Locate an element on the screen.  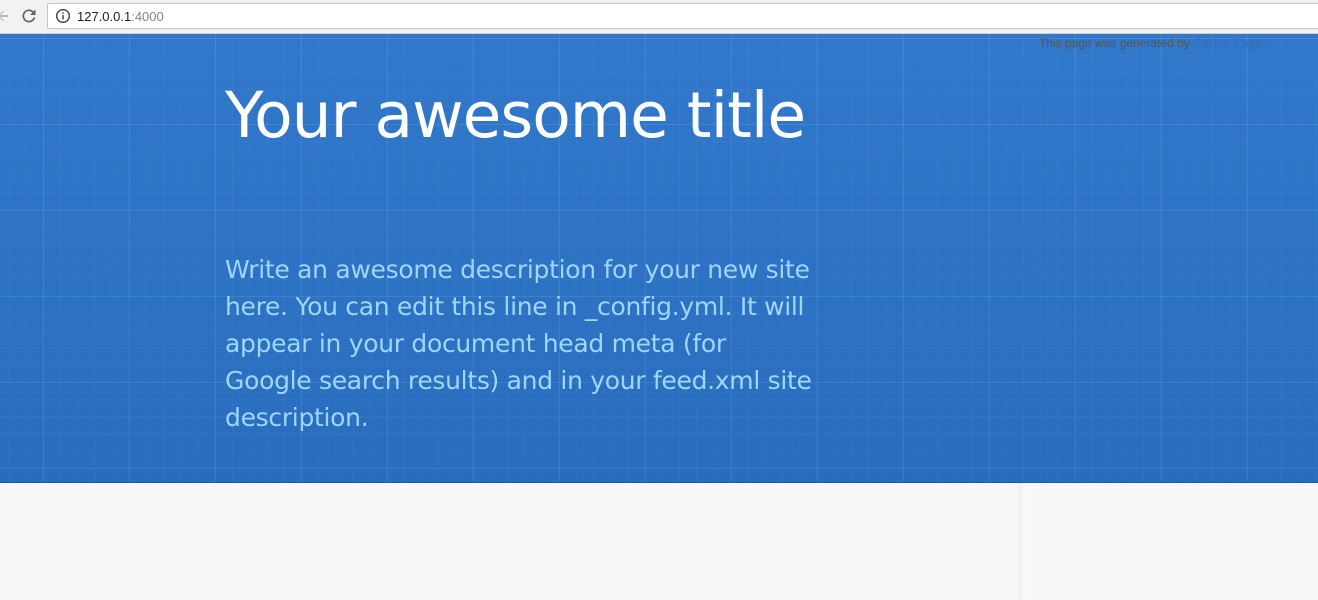
credits-suffix: . is located at coordinates (1269, 43).